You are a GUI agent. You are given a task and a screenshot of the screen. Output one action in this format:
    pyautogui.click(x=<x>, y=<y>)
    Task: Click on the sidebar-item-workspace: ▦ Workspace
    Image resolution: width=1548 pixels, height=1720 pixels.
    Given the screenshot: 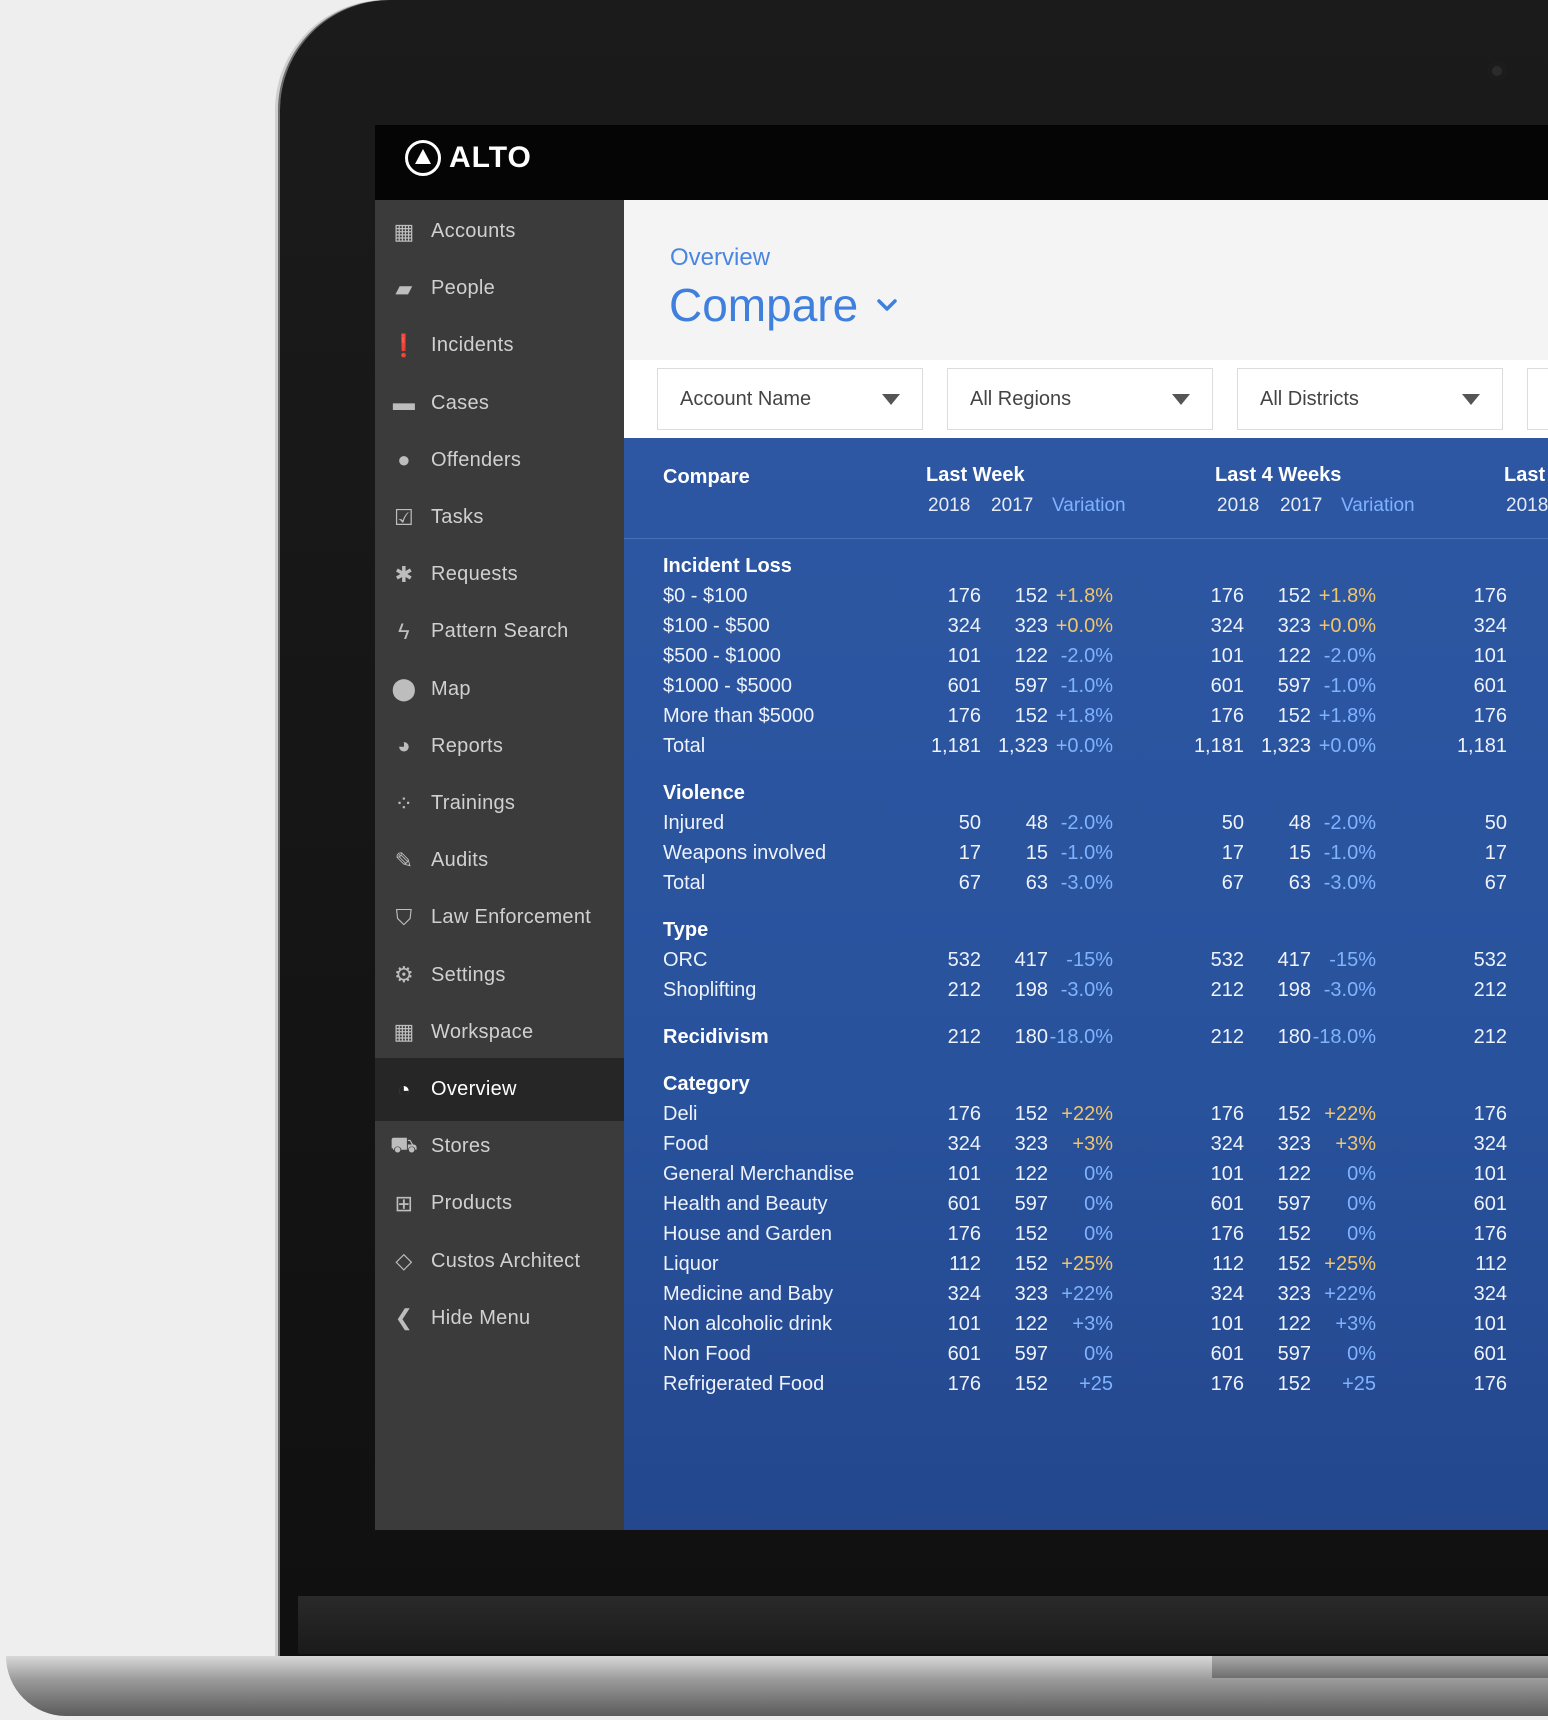 What is the action you would take?
    pyautogui.click(x=499, y=1032)
    